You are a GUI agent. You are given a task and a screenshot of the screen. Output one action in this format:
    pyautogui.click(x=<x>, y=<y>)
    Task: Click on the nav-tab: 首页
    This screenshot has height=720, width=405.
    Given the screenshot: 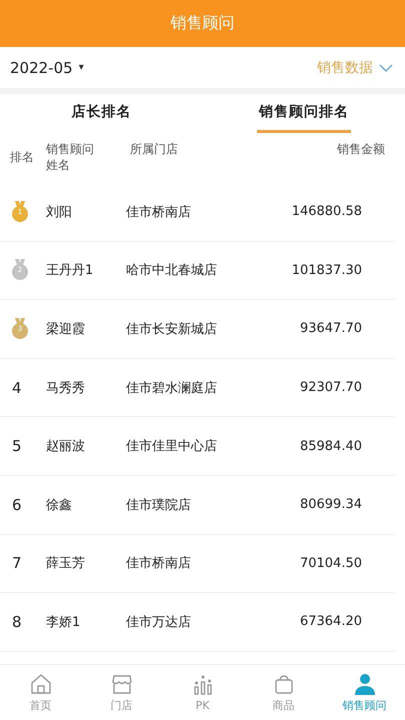 What is the action you would take?
    pyautogui.click(x=40, y=692)
    